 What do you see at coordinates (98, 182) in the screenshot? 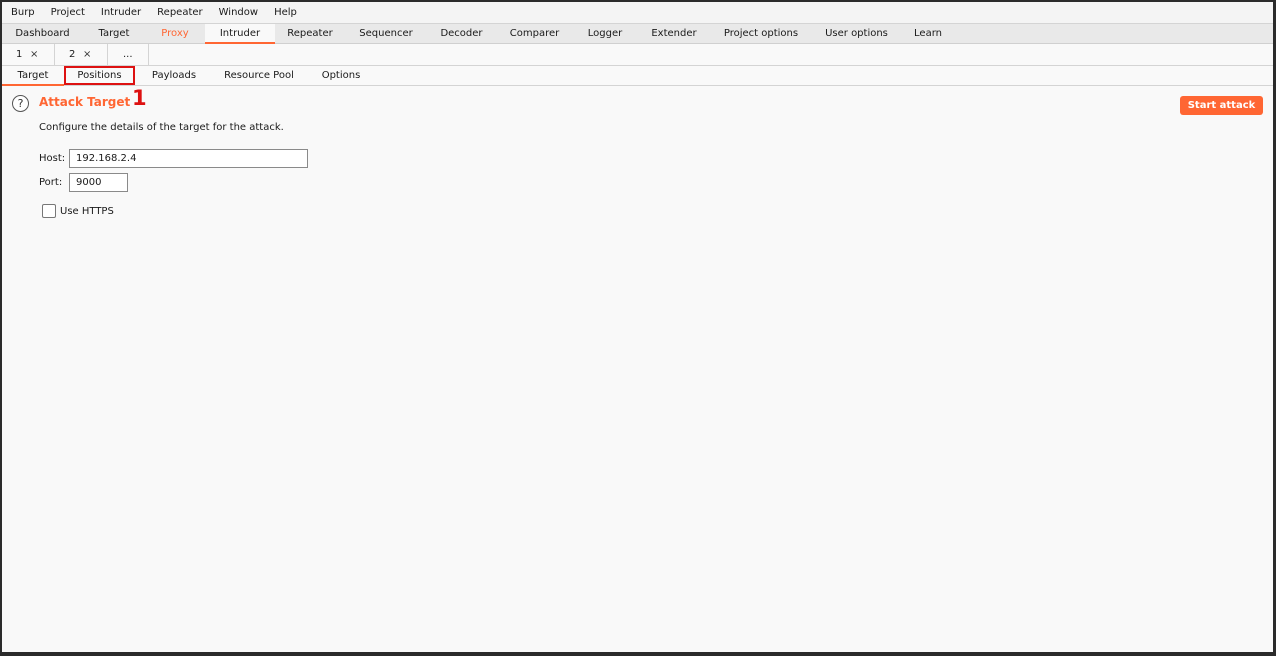
I see `port-field: 9000` at bounding box center [98, 182].